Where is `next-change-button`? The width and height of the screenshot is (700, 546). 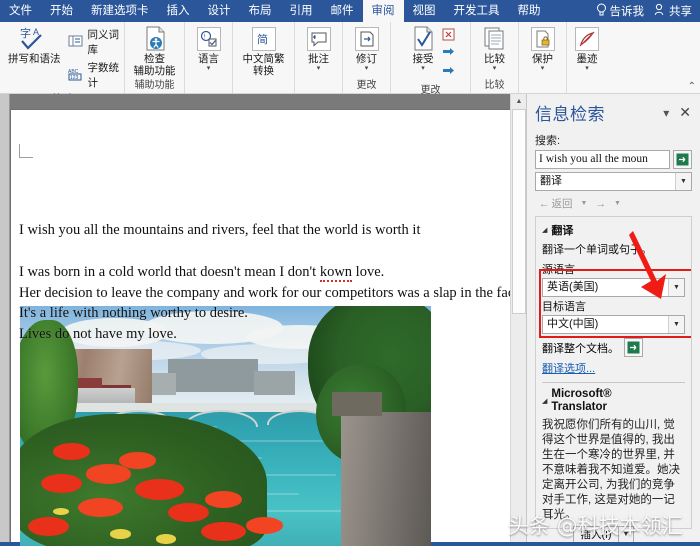 next-change-button is located at coordinates (448, 75).